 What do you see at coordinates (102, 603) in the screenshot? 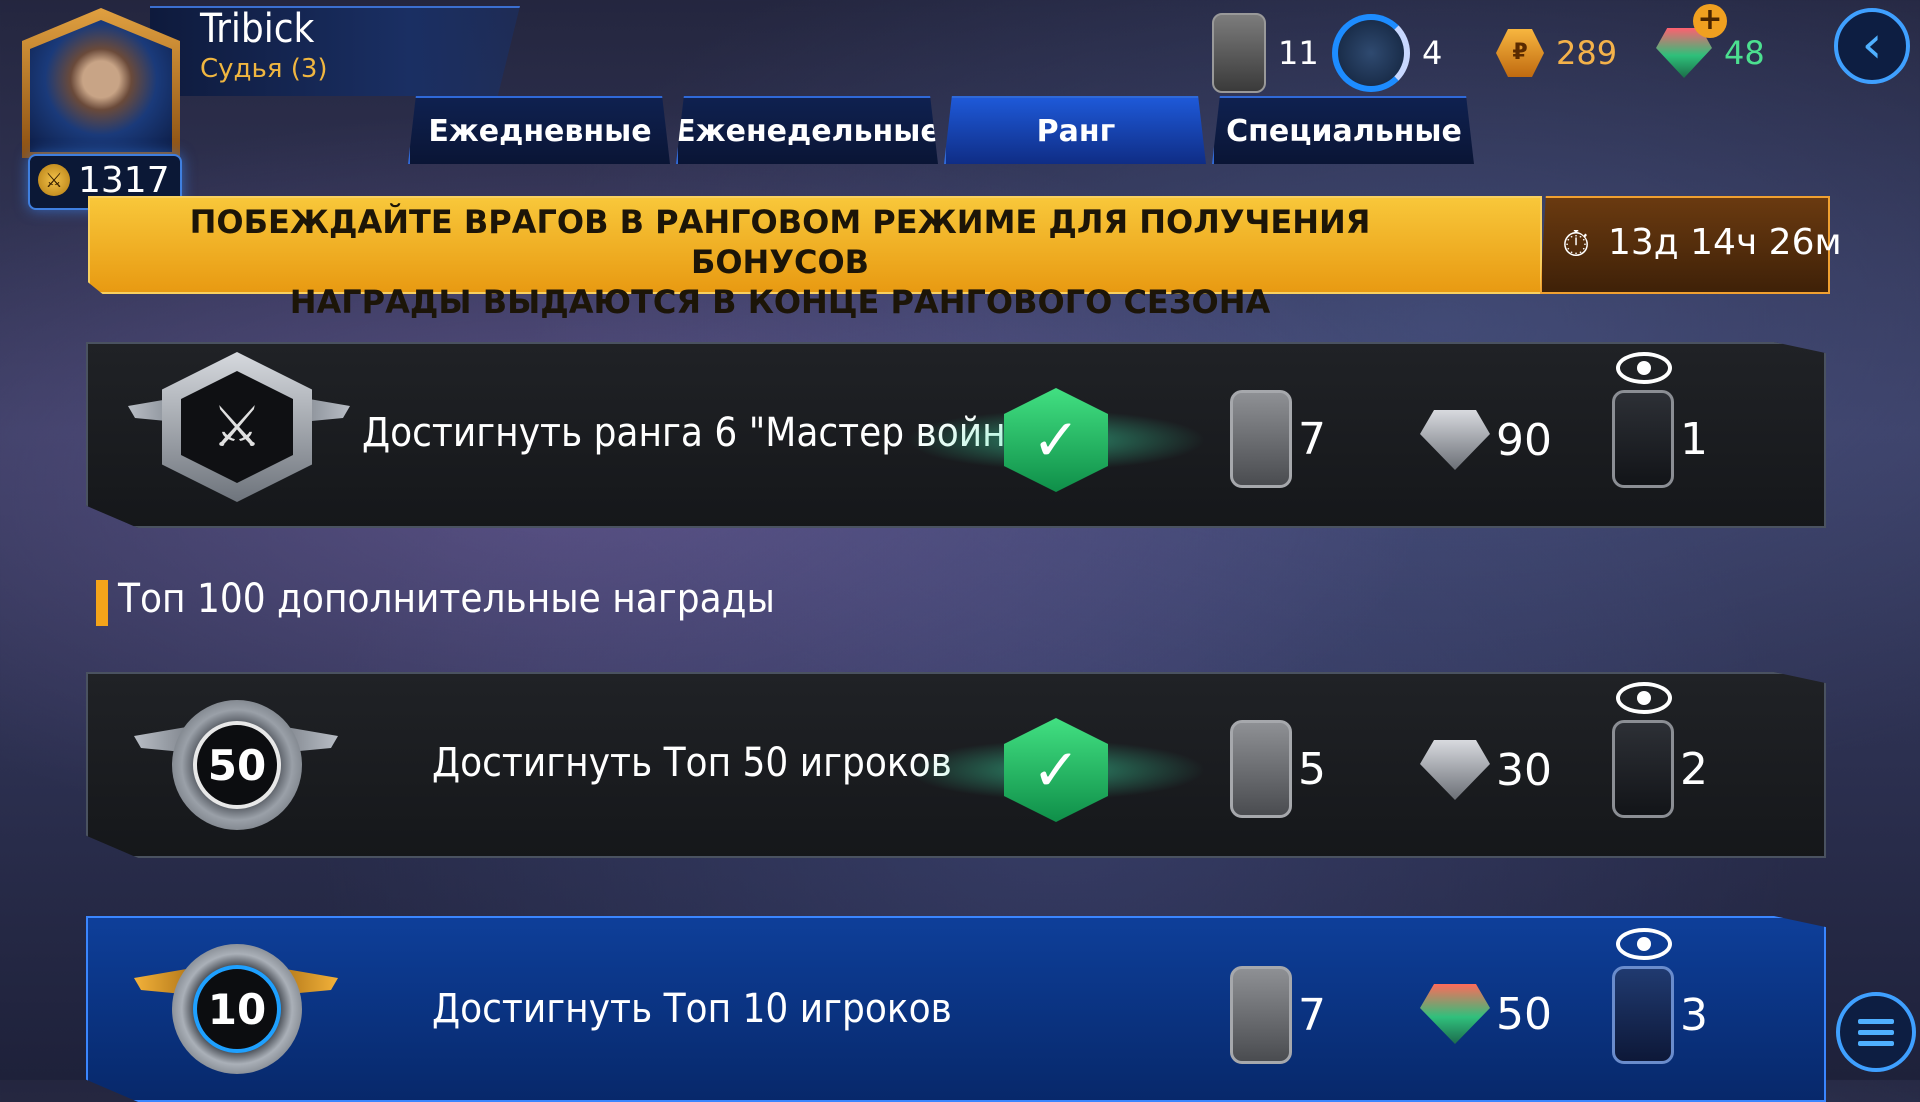
I see `section-marker` at bounding box center [102, 603].